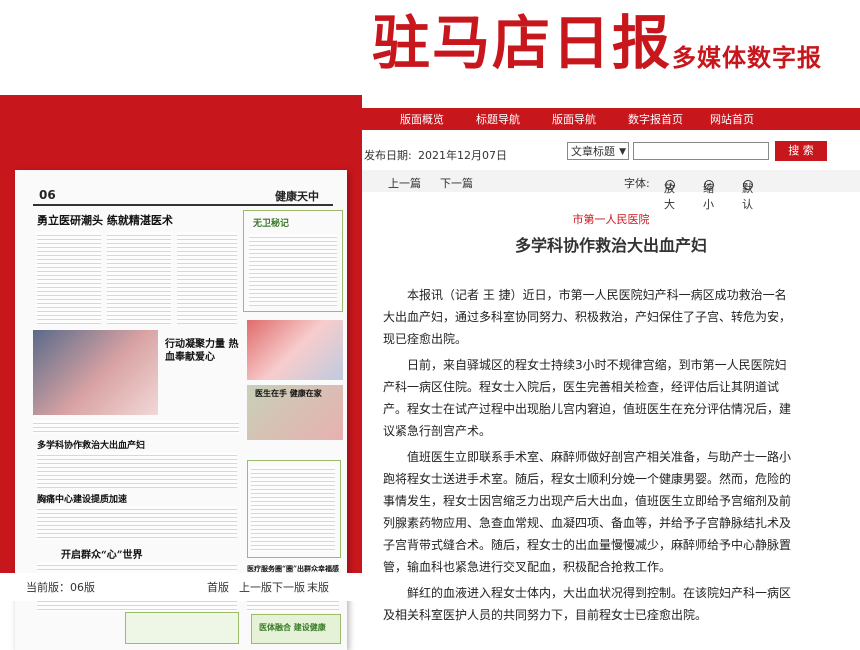 The height and width of the screenshot is (650, 860). What do you see at coordinates (288, 587) in the screenshot?
I see `next-page-link: 下一版` at bounding box center [288, 587].